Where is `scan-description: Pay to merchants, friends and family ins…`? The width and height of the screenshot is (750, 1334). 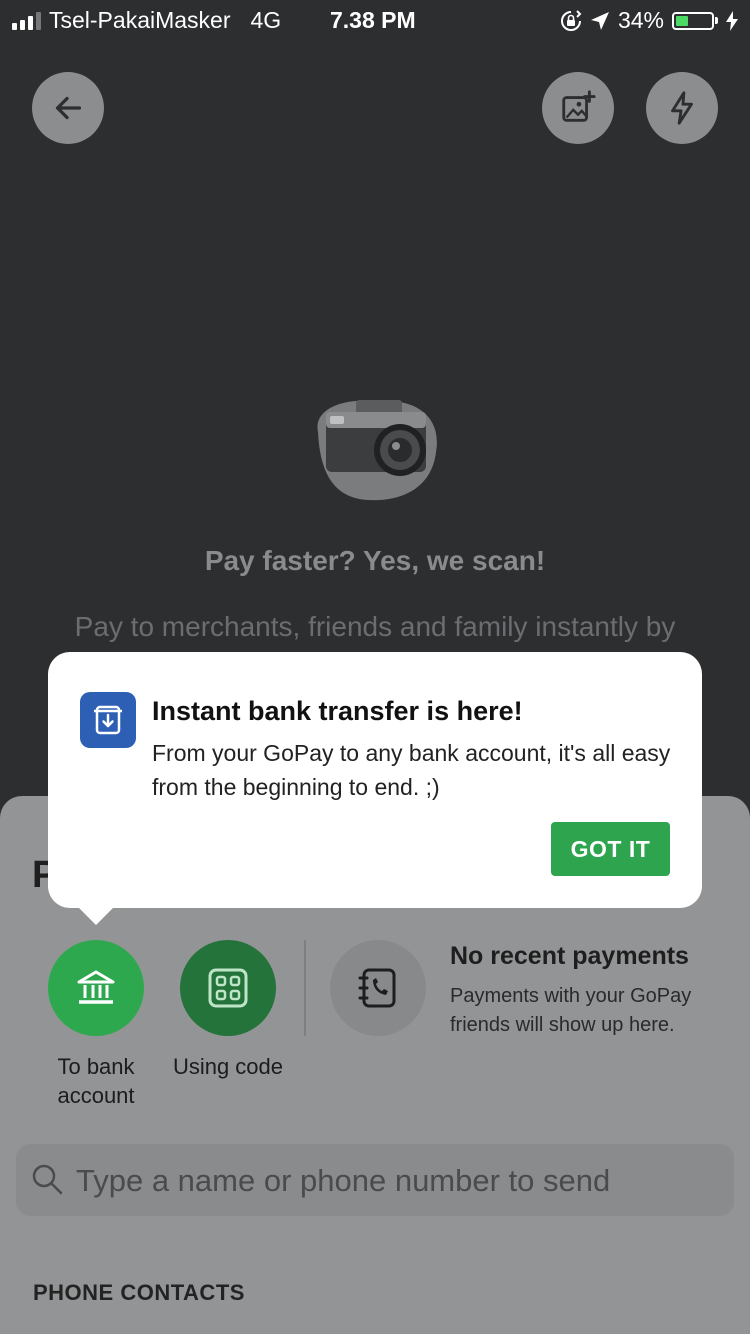 scan-description: Pay to merchants, friends and family ins… is located at coordinates (375, 626).